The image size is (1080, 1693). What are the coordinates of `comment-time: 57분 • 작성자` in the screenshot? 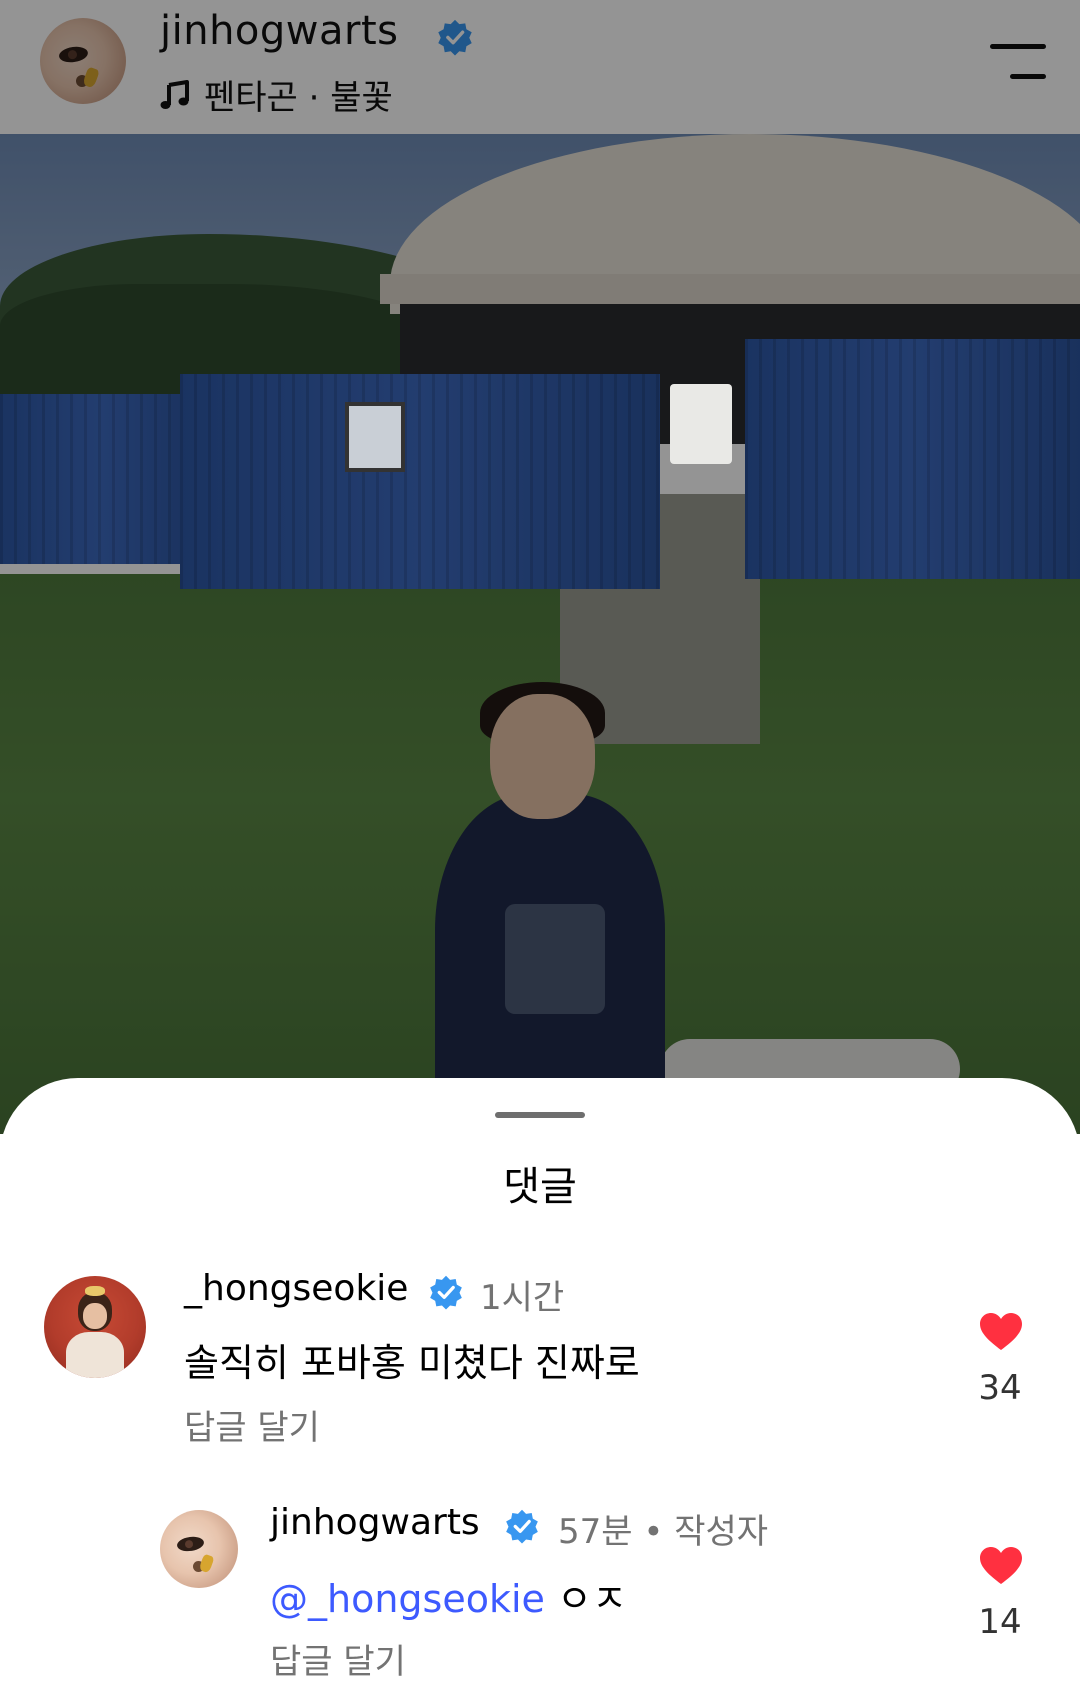 It's located at (663, 1528).